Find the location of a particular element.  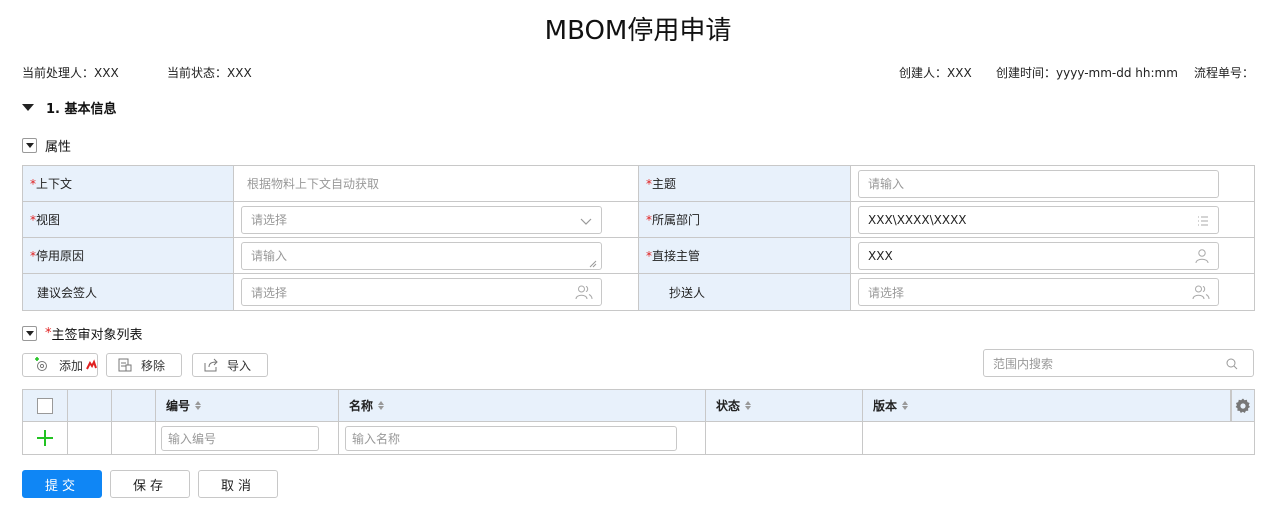

submit-button: 提交 is located at coordinates (62, 484).